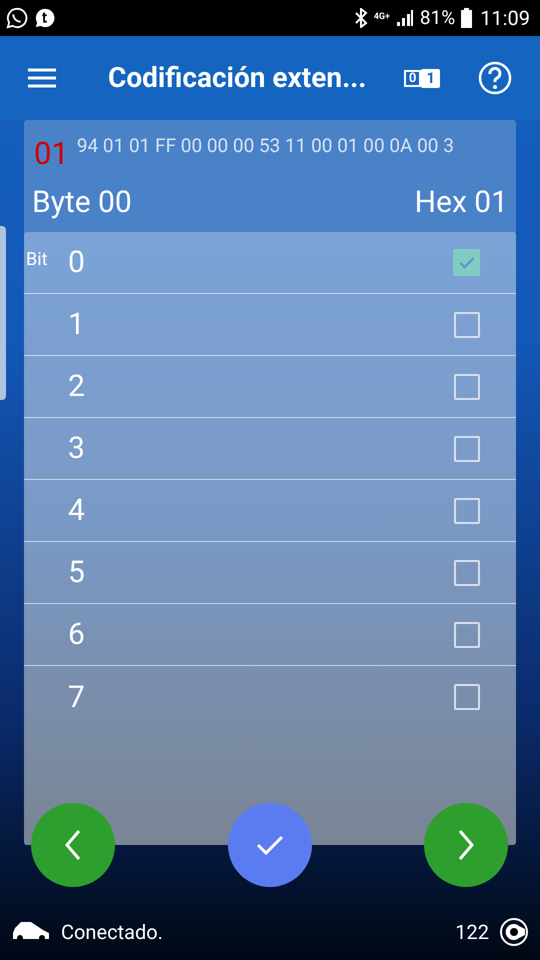  Describe the element at coordinates (514, 932) in the screenshot. I see `logo-icon` at that location.